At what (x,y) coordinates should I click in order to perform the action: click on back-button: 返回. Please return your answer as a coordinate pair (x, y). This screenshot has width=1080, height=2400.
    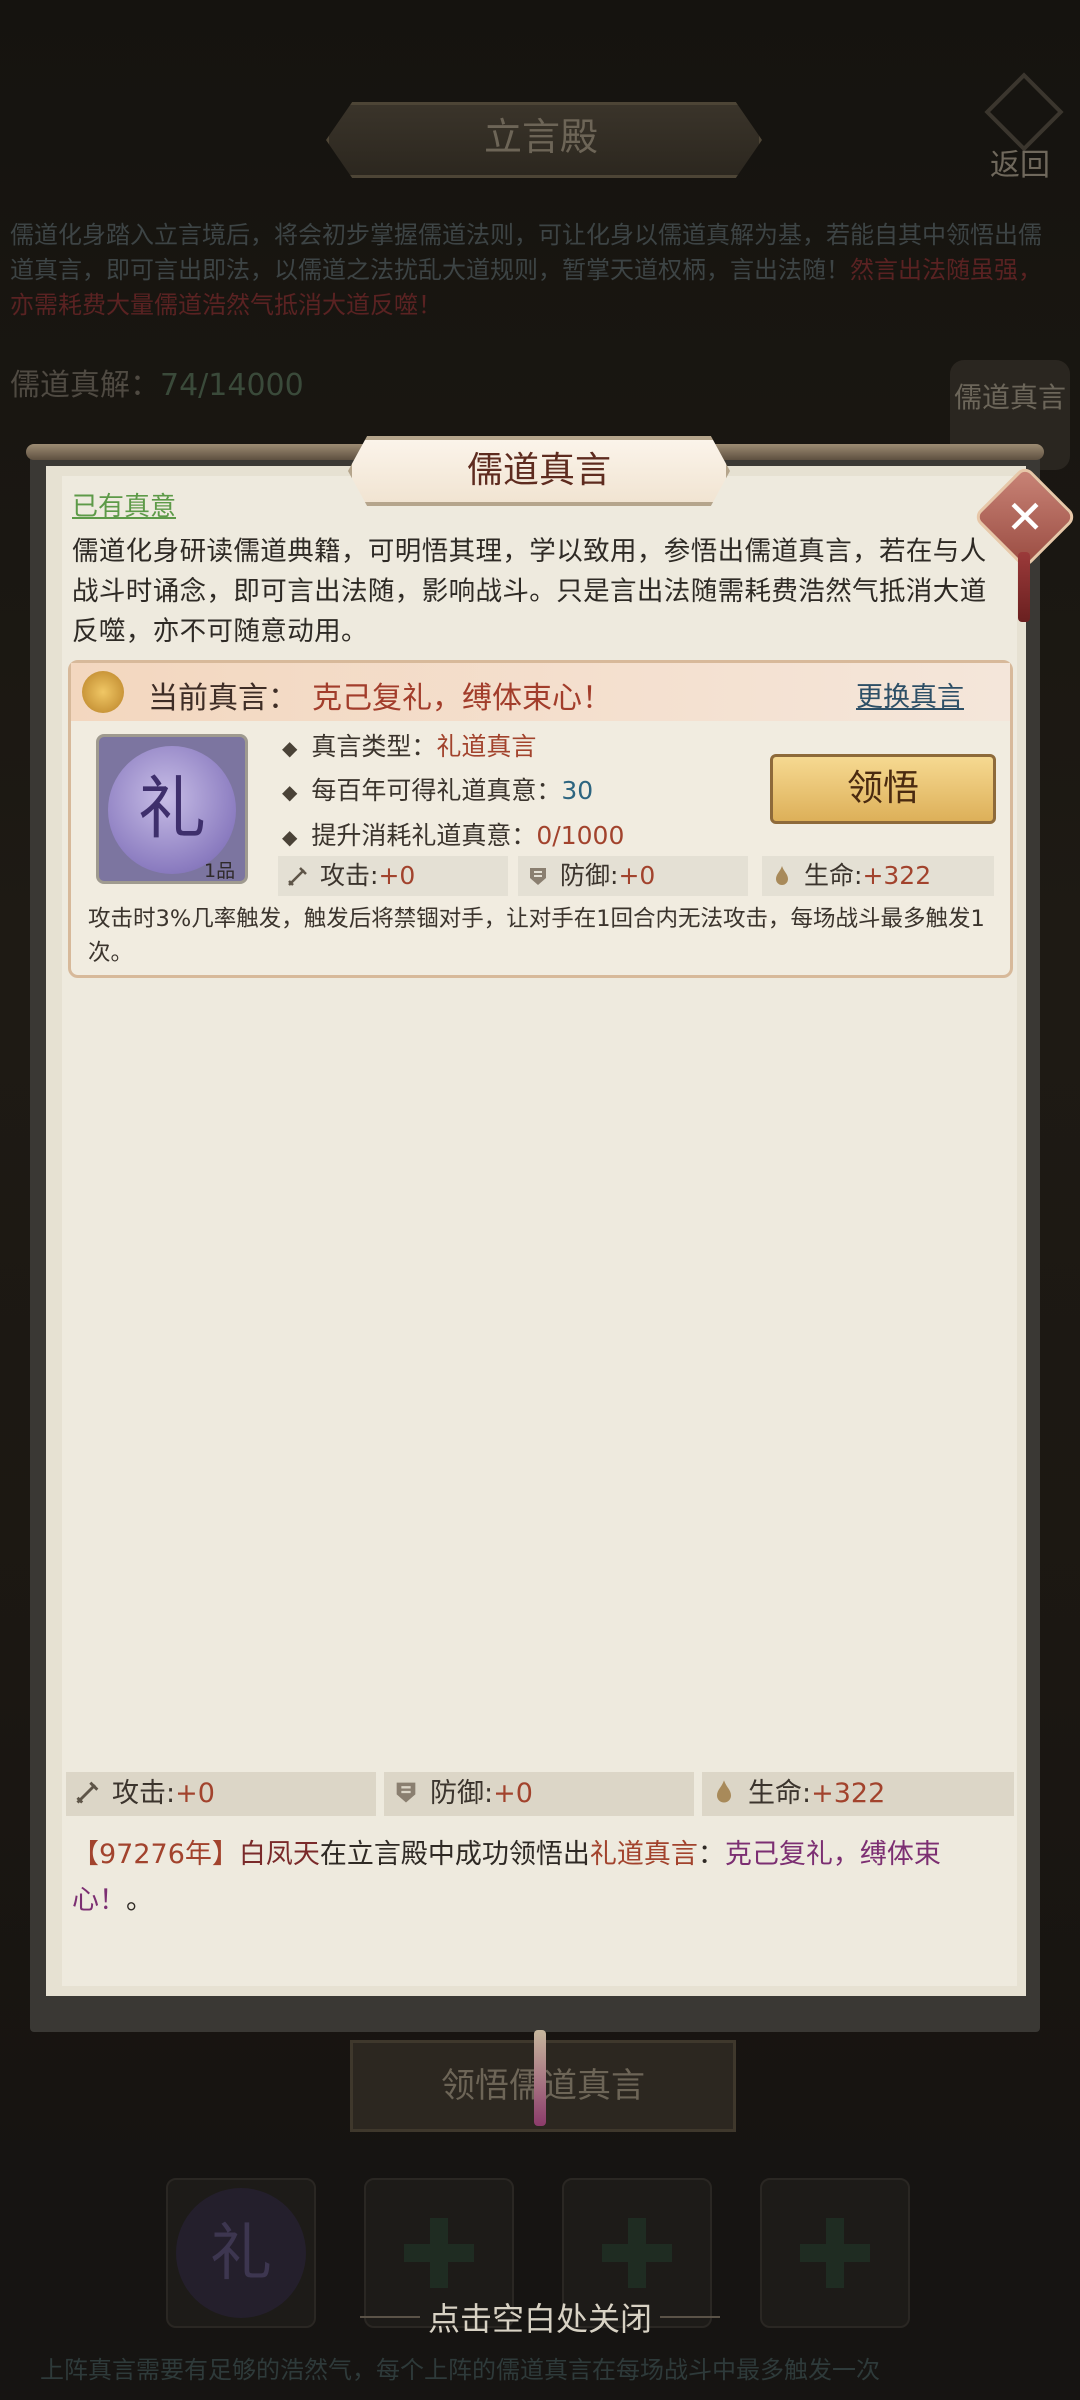
    Looking at the image, I should click on (1020, 162).